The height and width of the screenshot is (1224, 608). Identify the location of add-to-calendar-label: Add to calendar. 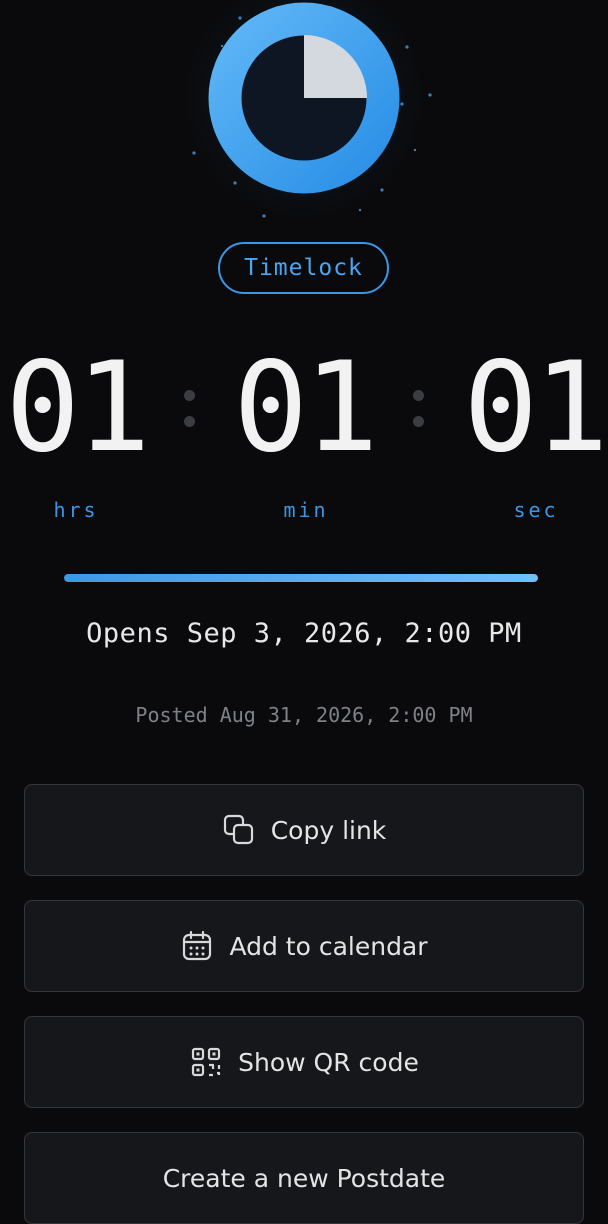
(328, 946).